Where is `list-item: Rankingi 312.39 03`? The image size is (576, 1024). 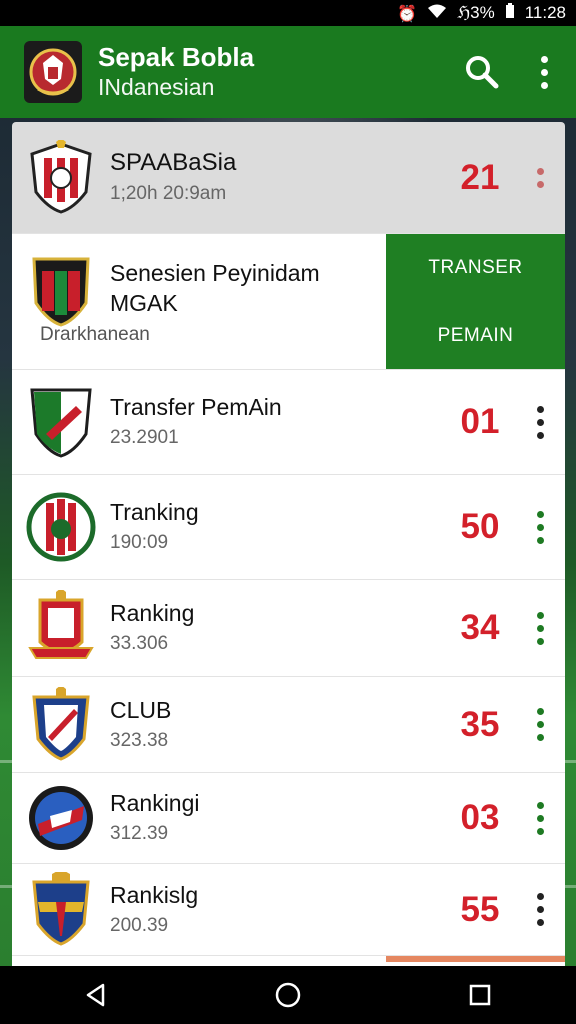 list-item: Rankingi 312.39 03 is located at coordinates (288, 818).